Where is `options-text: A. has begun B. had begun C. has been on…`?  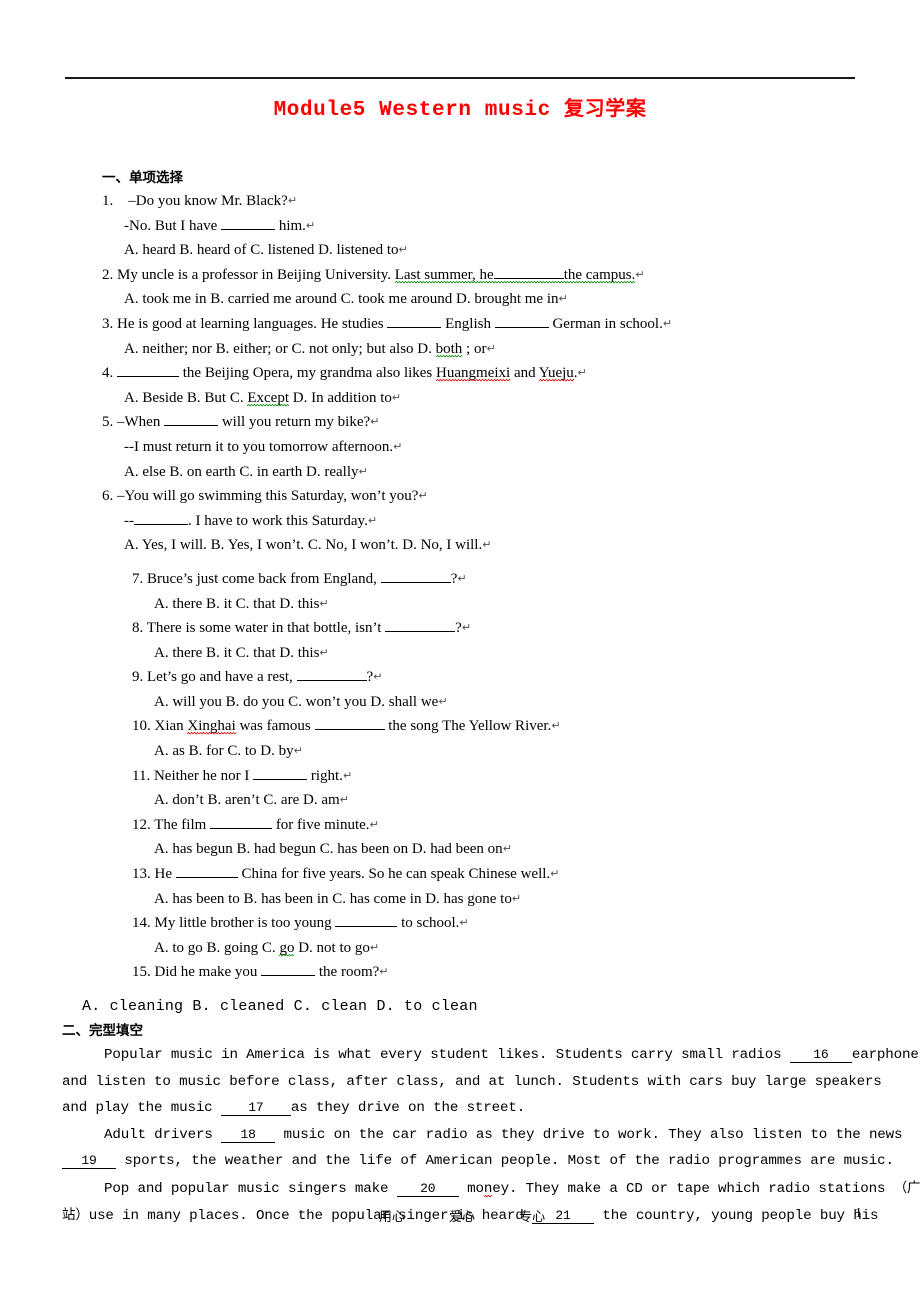 options-text: A. has begun B. had begun C. has been on… is located at coordinates (328, 849).